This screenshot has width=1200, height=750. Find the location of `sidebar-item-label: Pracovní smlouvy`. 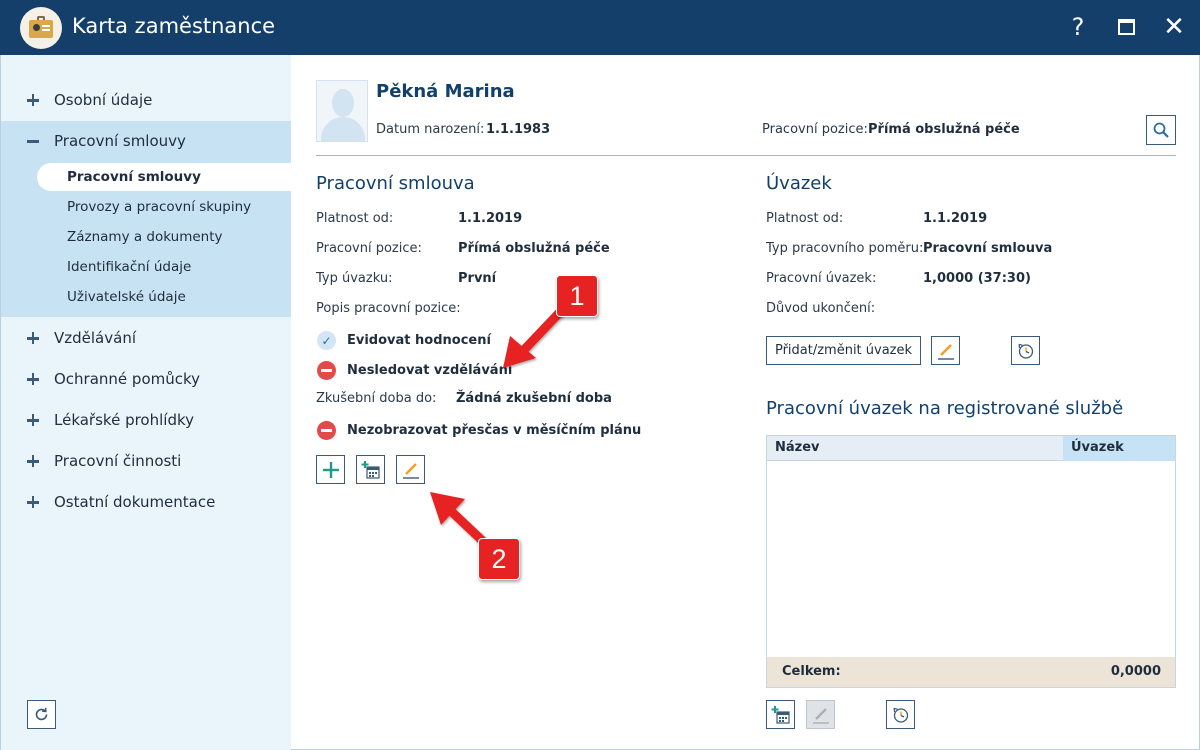

sidebar-item-label: Pracovní smlouvy is located at coordinates (120, 141).